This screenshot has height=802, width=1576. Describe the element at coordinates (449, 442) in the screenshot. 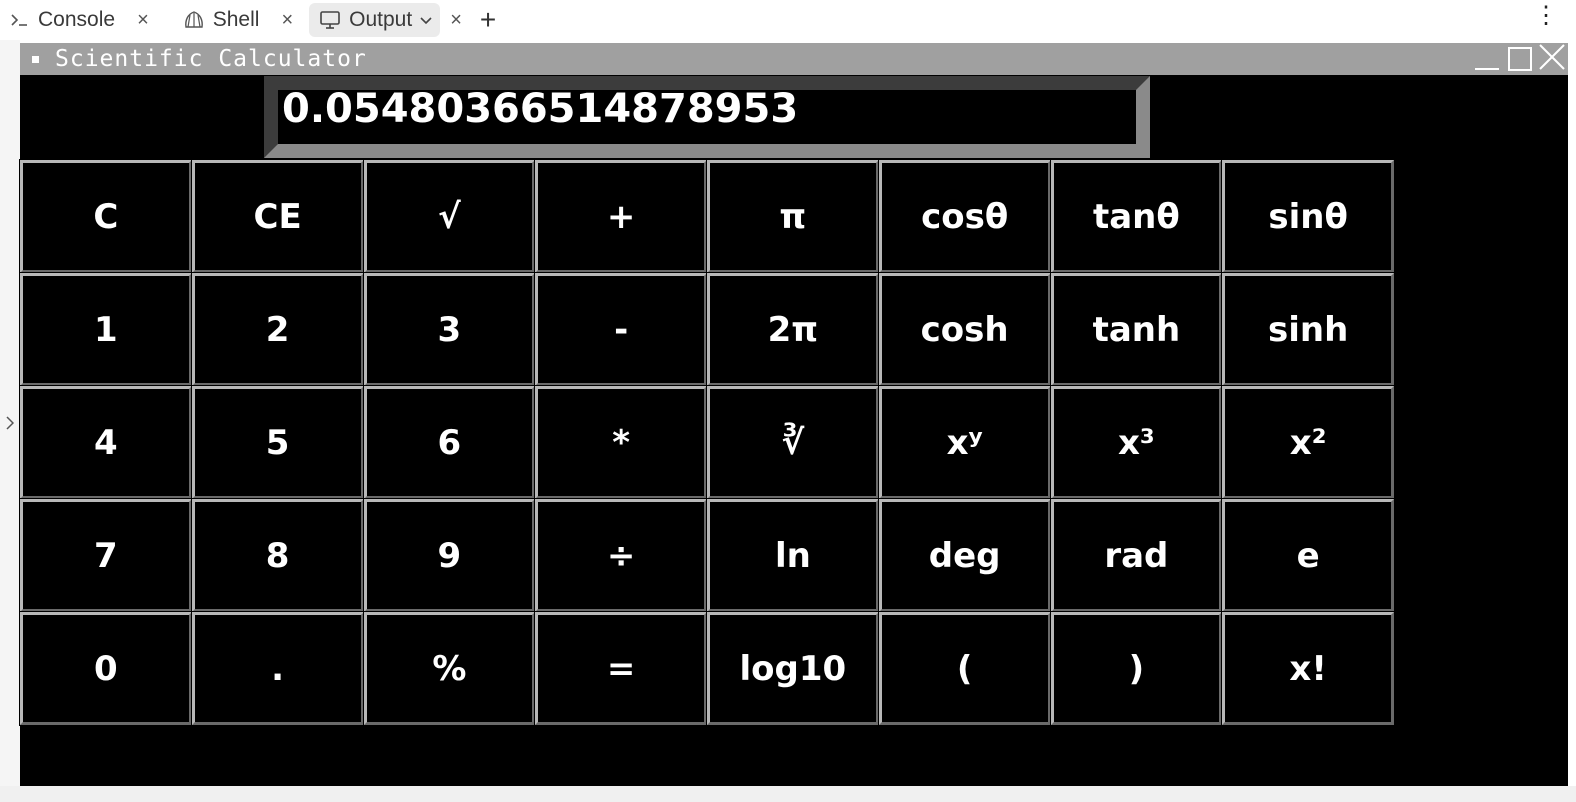

I see `key-button: 6` at that location.